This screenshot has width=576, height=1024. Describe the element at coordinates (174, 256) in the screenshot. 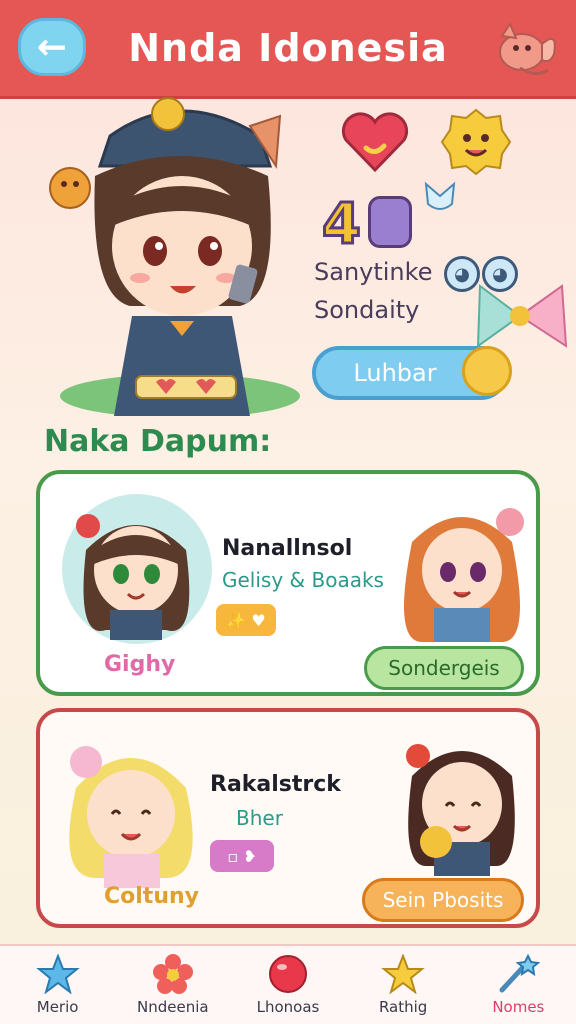

I see `character-girl-portrait` at that location.